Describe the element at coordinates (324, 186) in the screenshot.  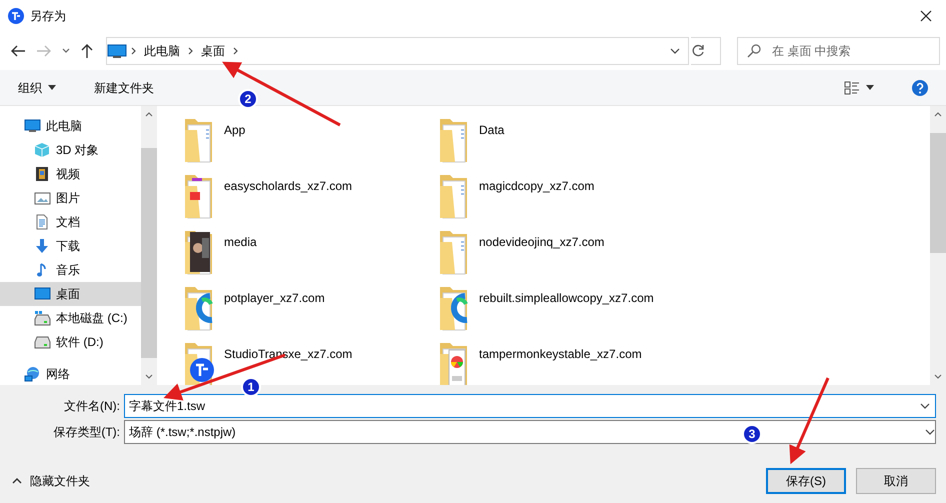
I see `file-name: easyscholards_xz7.com` at that location.